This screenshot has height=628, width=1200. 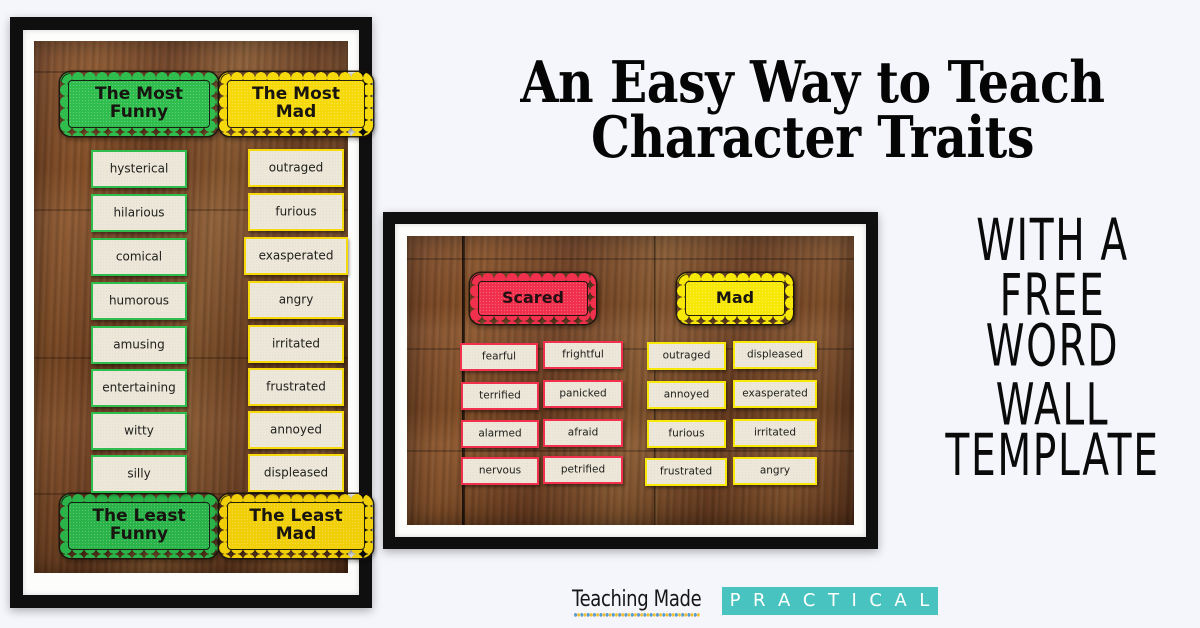 I want to click on word-card: terrified, so click(x=500, y=396).